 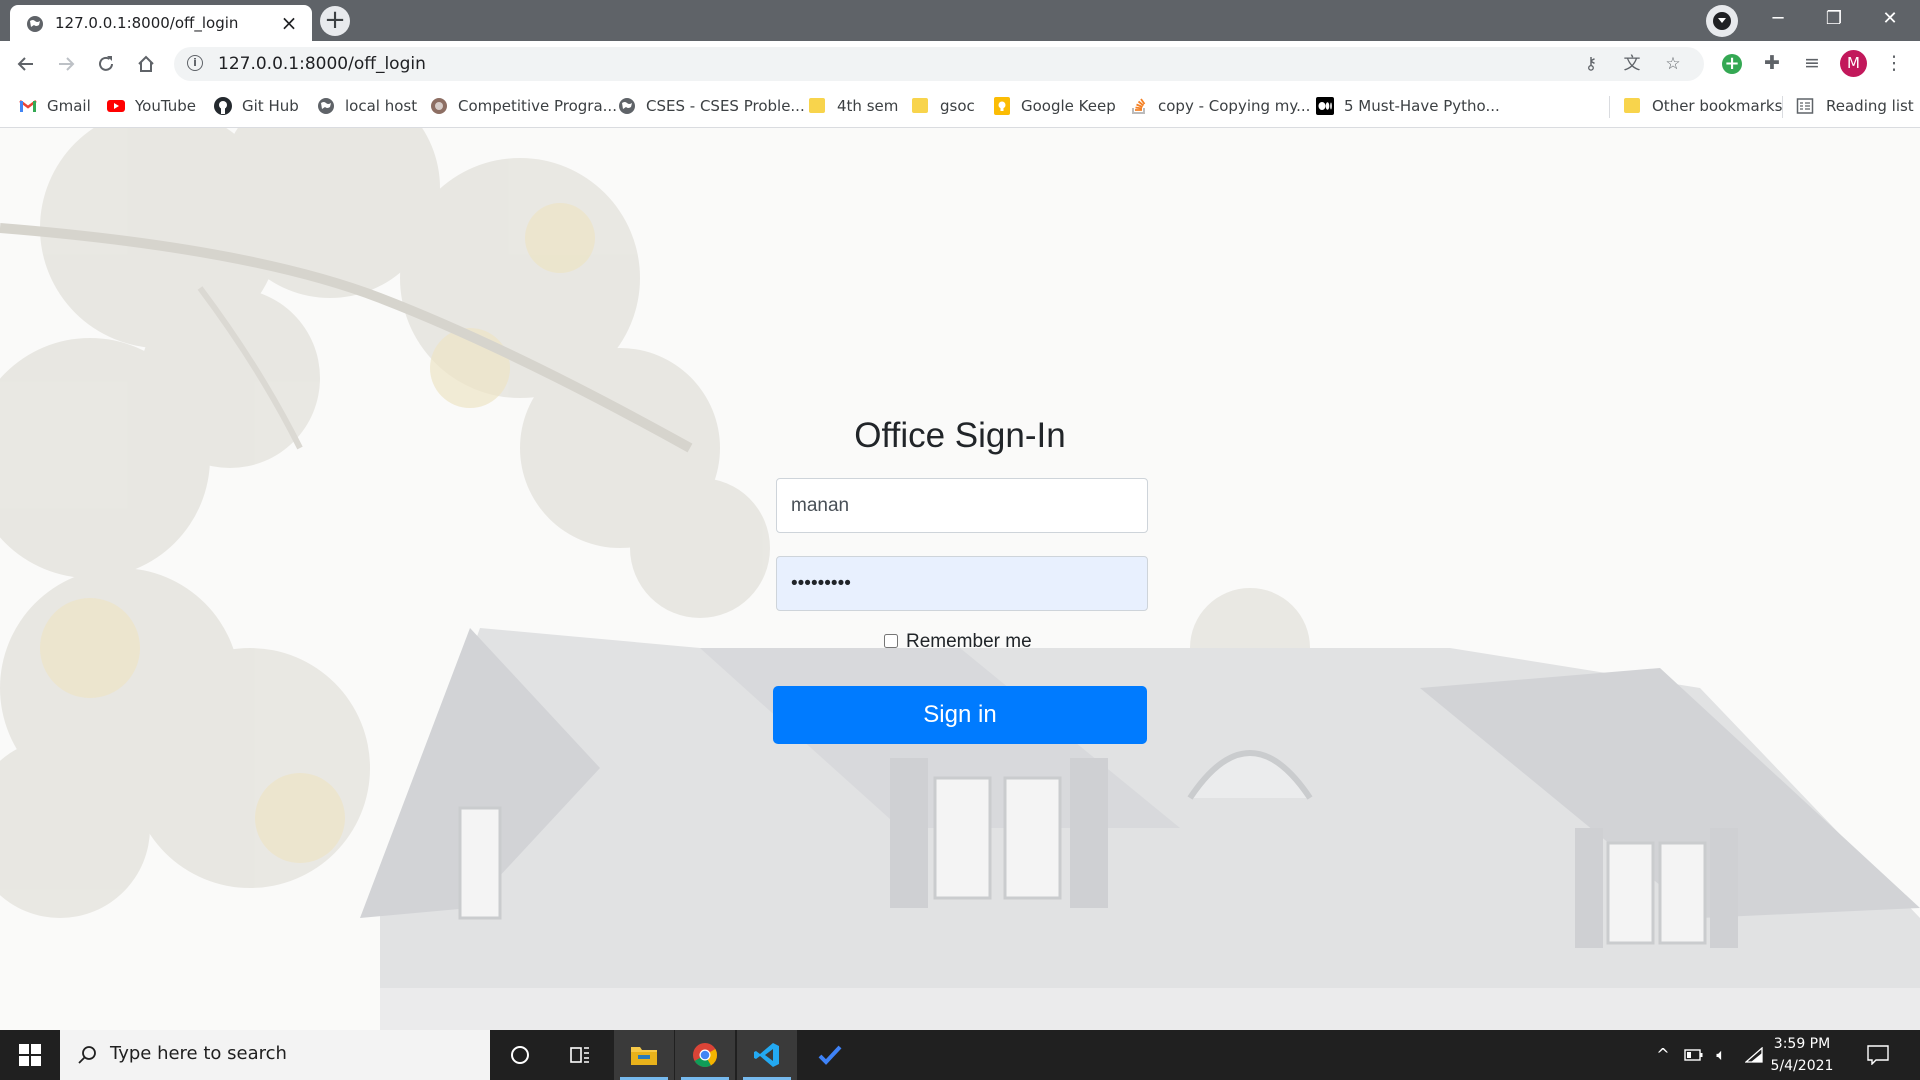 I want to click on gmail-icon, so click(x=28, y=106).